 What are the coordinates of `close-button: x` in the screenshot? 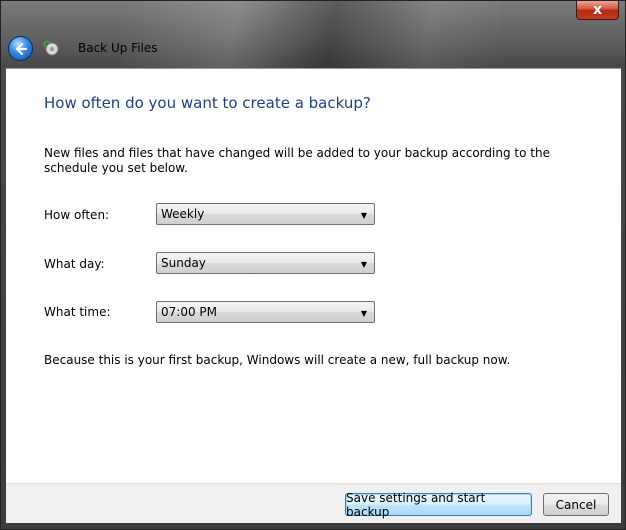 It's located at (597, 10).